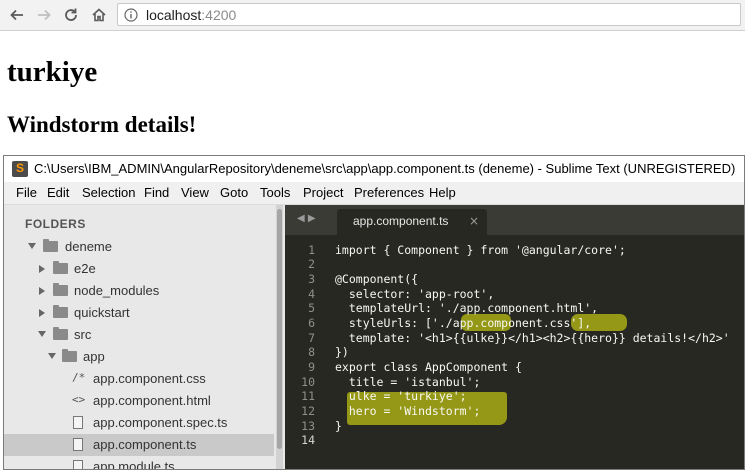 This screenshot has height=470, width=745. Describe the element at coordinates (311, 323) in the screenshot. I see `line-number: 6` at that location.